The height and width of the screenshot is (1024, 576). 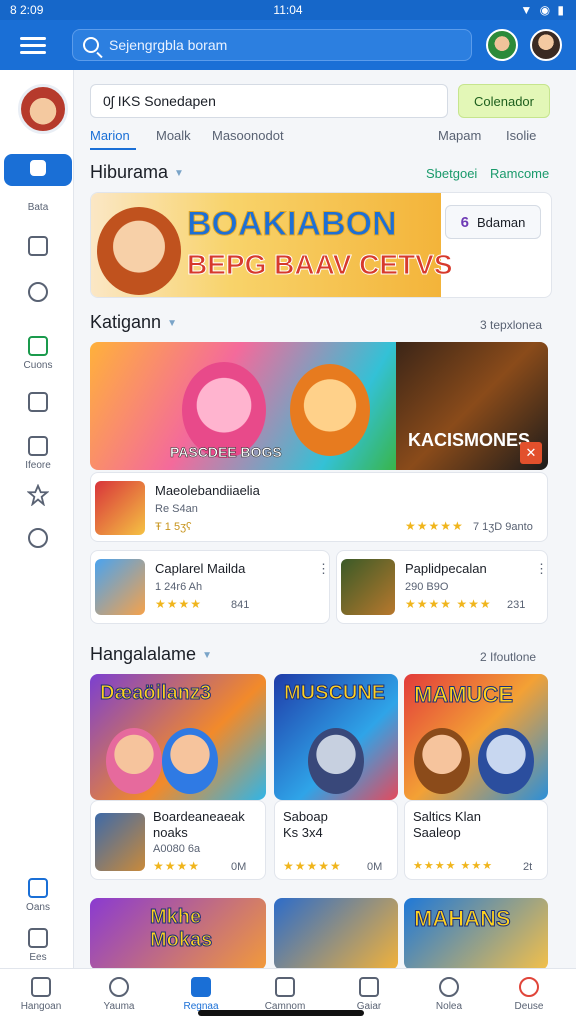 What do you see at coordinates (181, 929) in the screenshot?
I see `game-tile-label: Mkhe Mokas` at bounding box center [181, 929].